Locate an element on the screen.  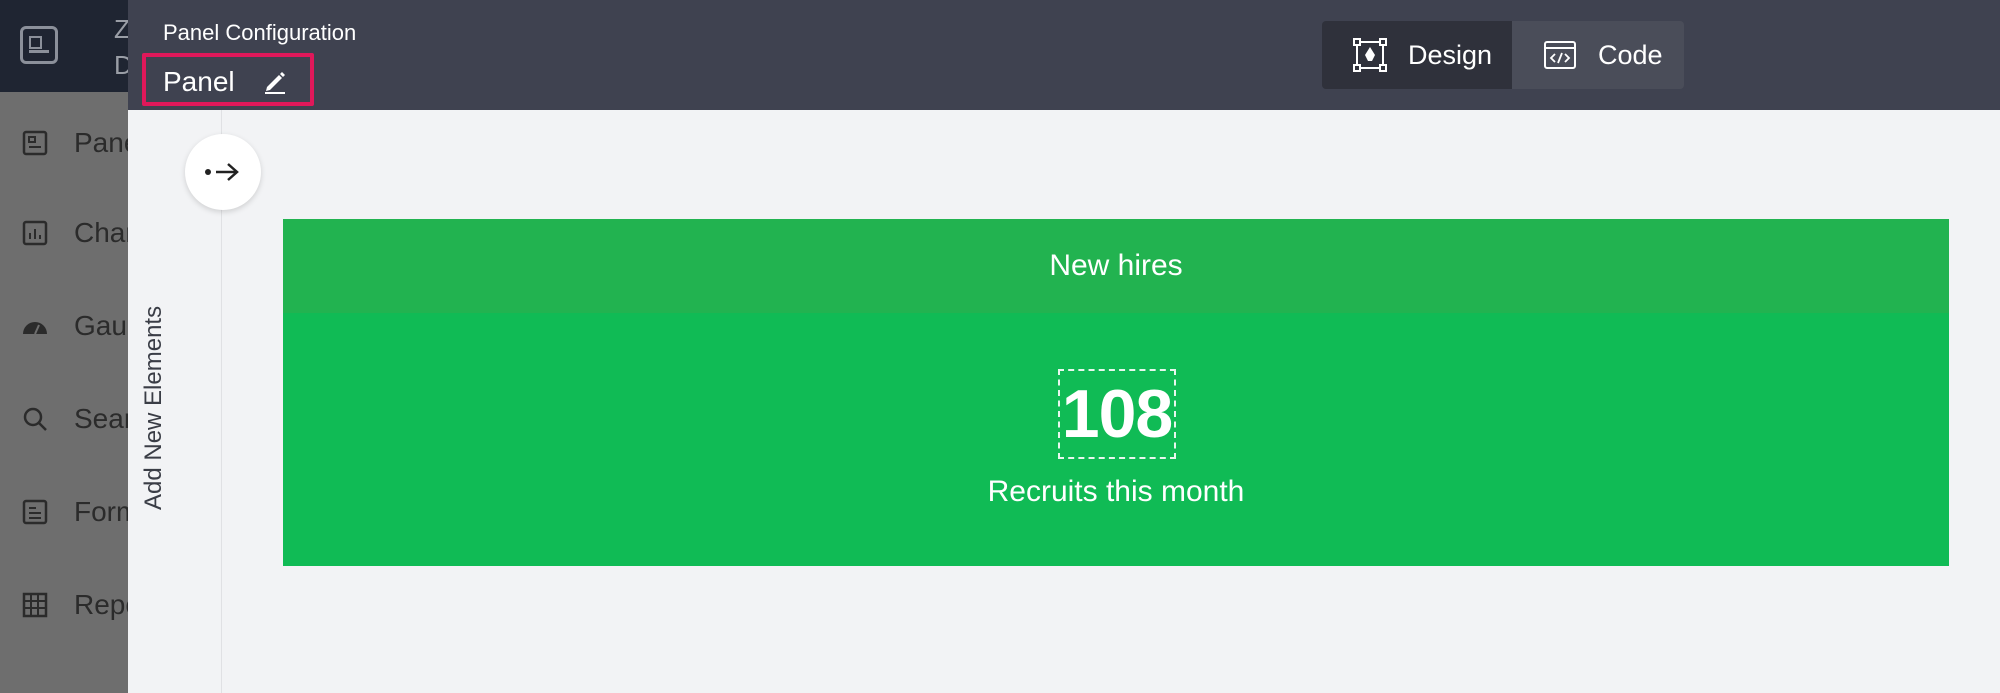
design-mode-button: Design is located at coordinates (1417, 55).